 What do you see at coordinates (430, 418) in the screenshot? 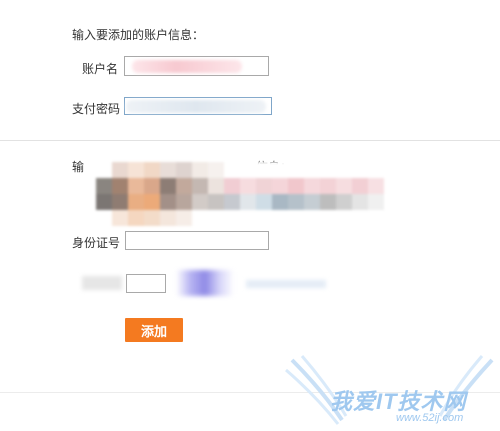
I see `watermark-url: www.52ij.com` at bounding box center [430, 418].